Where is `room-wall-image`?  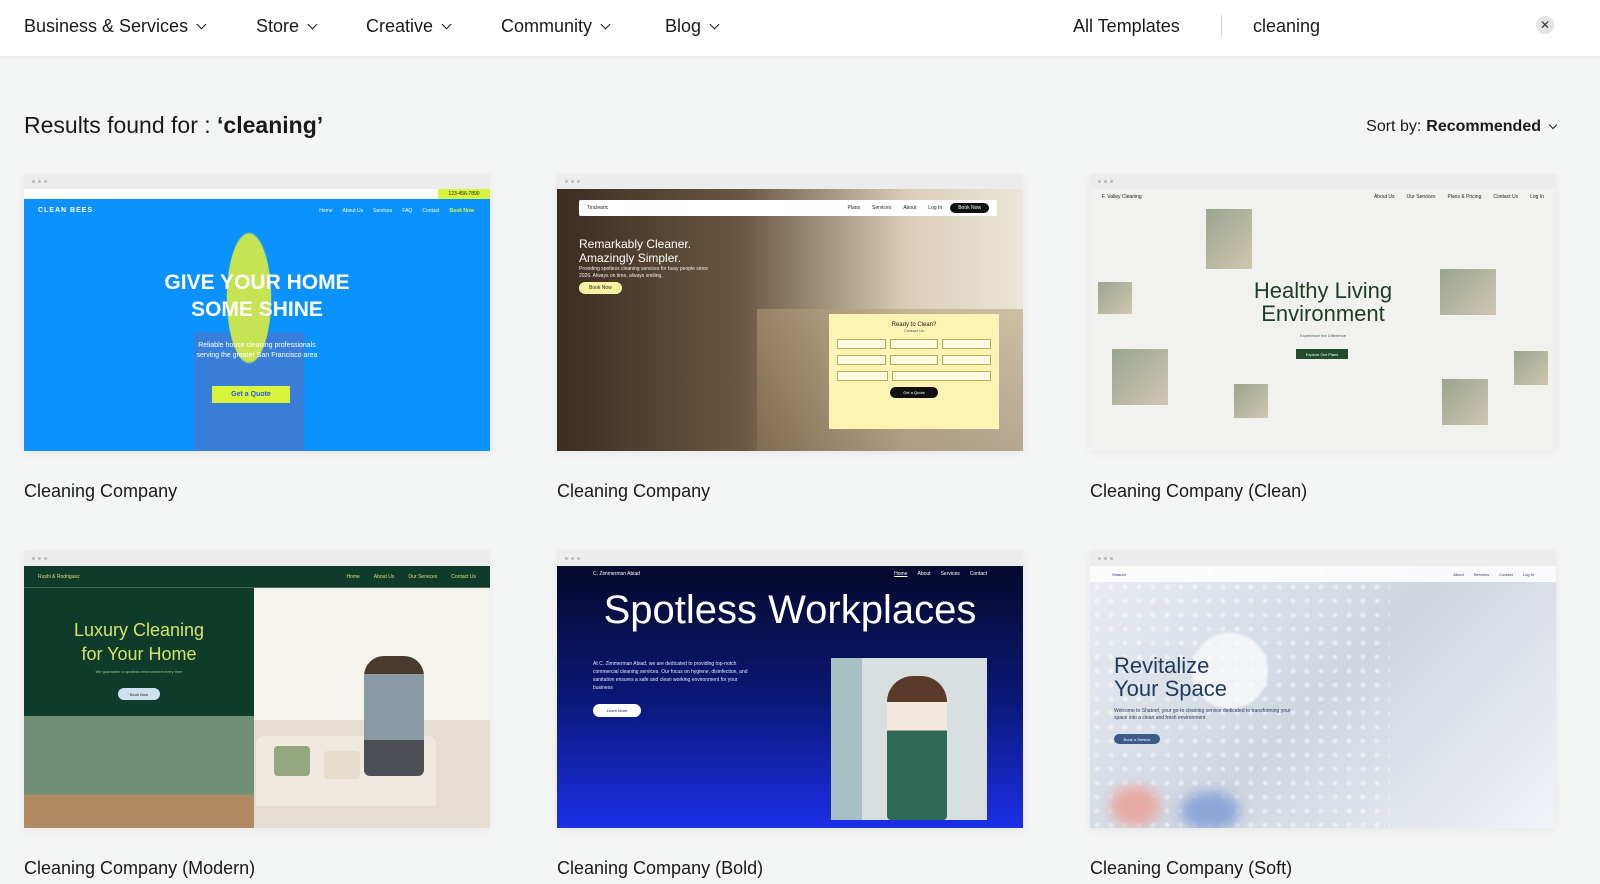
room-wall-image is located at coordinates (139, 772).